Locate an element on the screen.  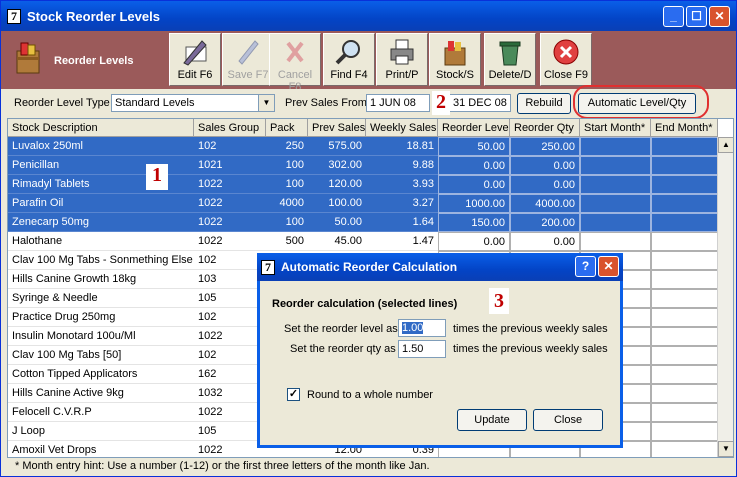
round-checkbox: ✓ is located at coordinates (293, 394).